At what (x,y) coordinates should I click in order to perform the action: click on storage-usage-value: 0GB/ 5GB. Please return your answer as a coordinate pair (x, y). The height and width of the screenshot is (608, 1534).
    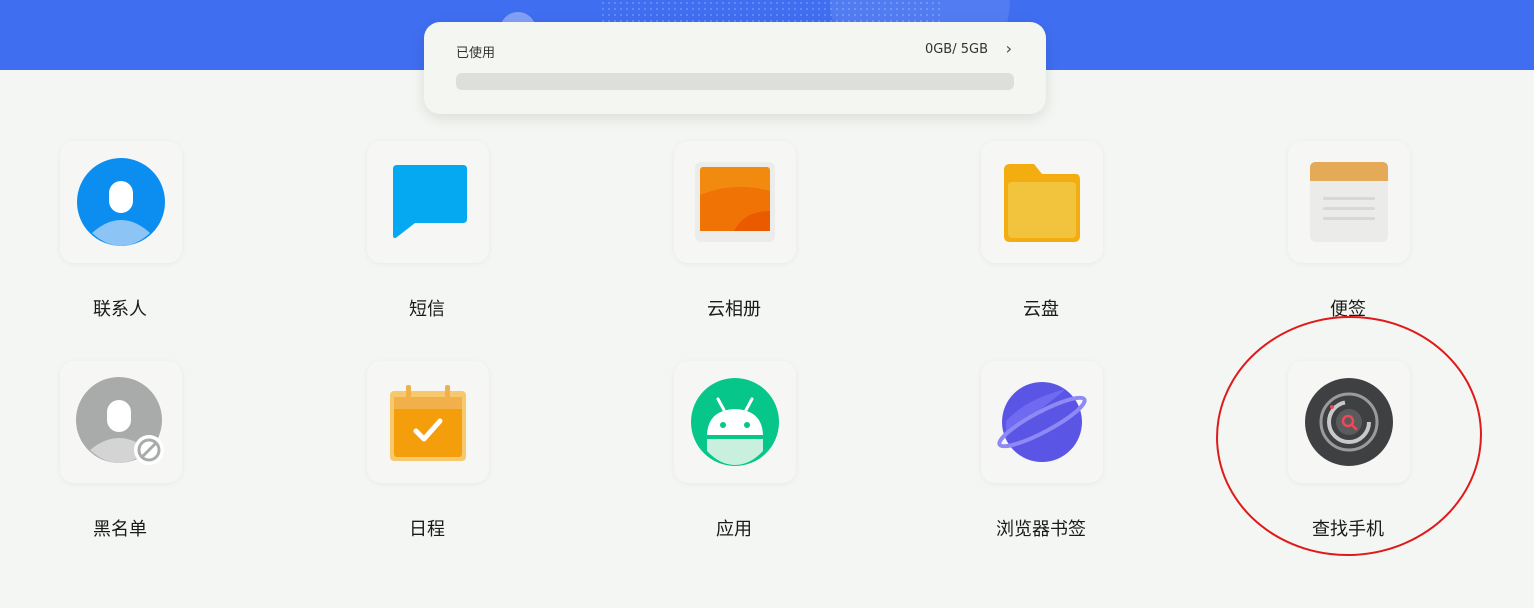
    Looking at the image, I should click on (956, 49).